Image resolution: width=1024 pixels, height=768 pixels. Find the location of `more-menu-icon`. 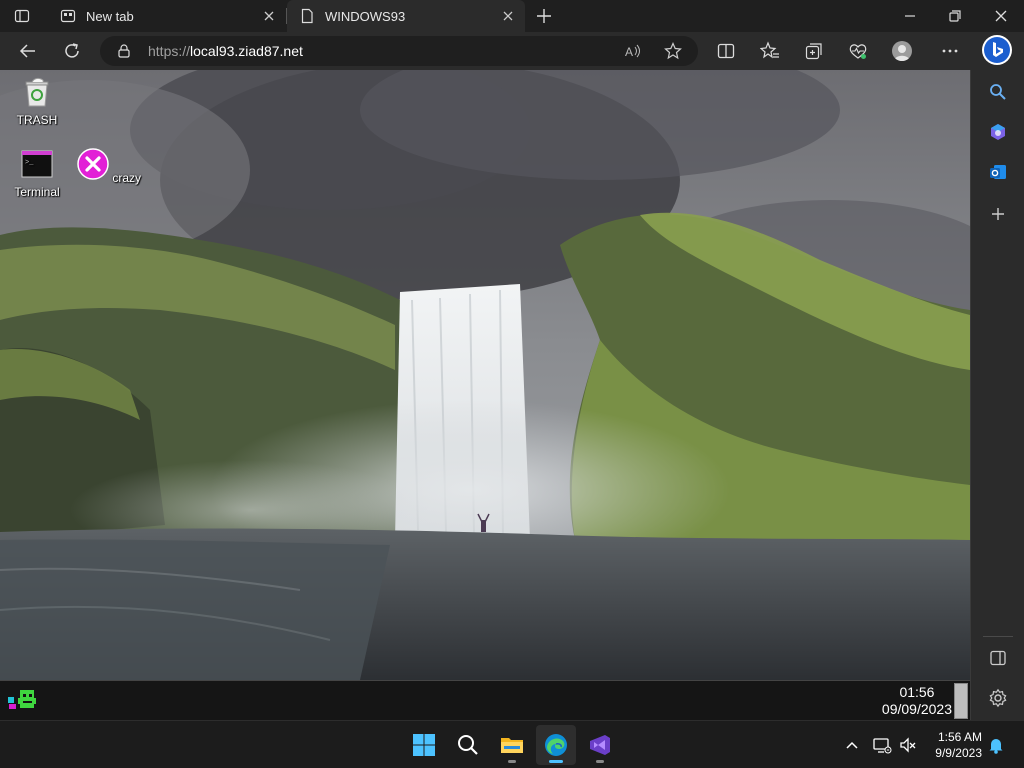

more-menu-icon is located at coordinates (950, 51).